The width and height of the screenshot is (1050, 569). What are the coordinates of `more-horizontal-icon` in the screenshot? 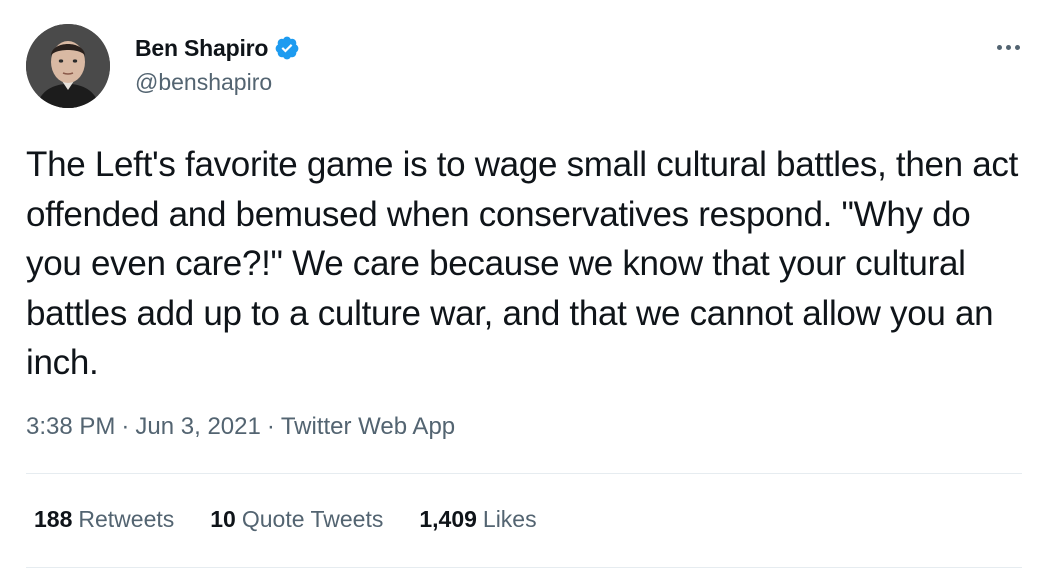 It's located at (999, 47).